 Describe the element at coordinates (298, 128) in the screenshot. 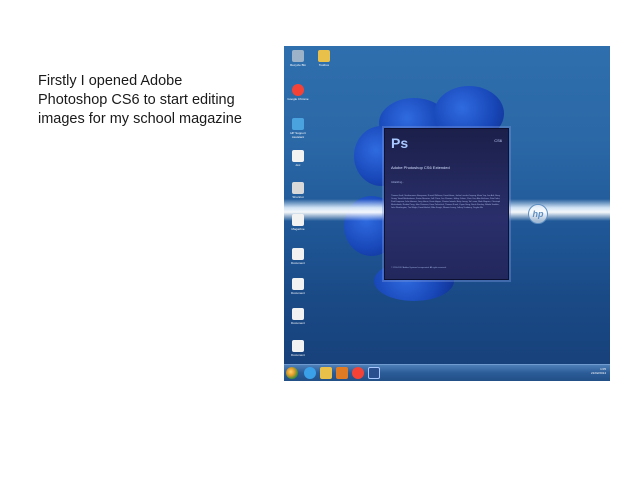

I see `hp-support-icon: HP Support Assistant` at that location.